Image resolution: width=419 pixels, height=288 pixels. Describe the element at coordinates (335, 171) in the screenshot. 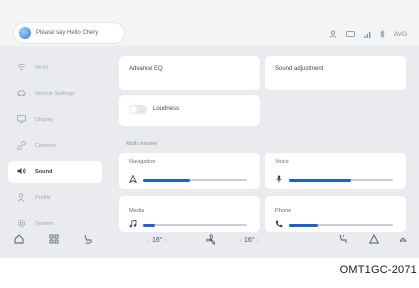

I see `voice-volume-card: Voice` at that location.